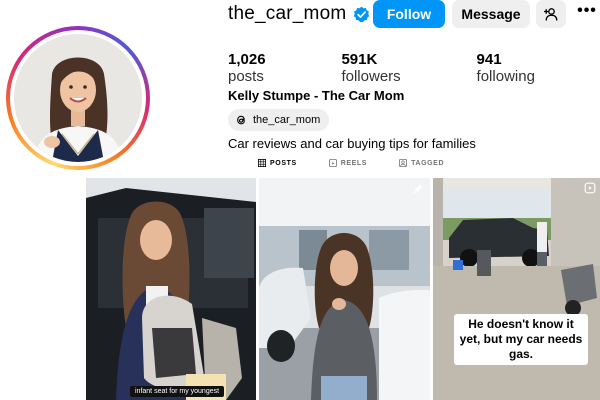  What do you see at coordinates (505, 76) in the screenshot?
I see `following-label: following` at bounding box center [505, 76].